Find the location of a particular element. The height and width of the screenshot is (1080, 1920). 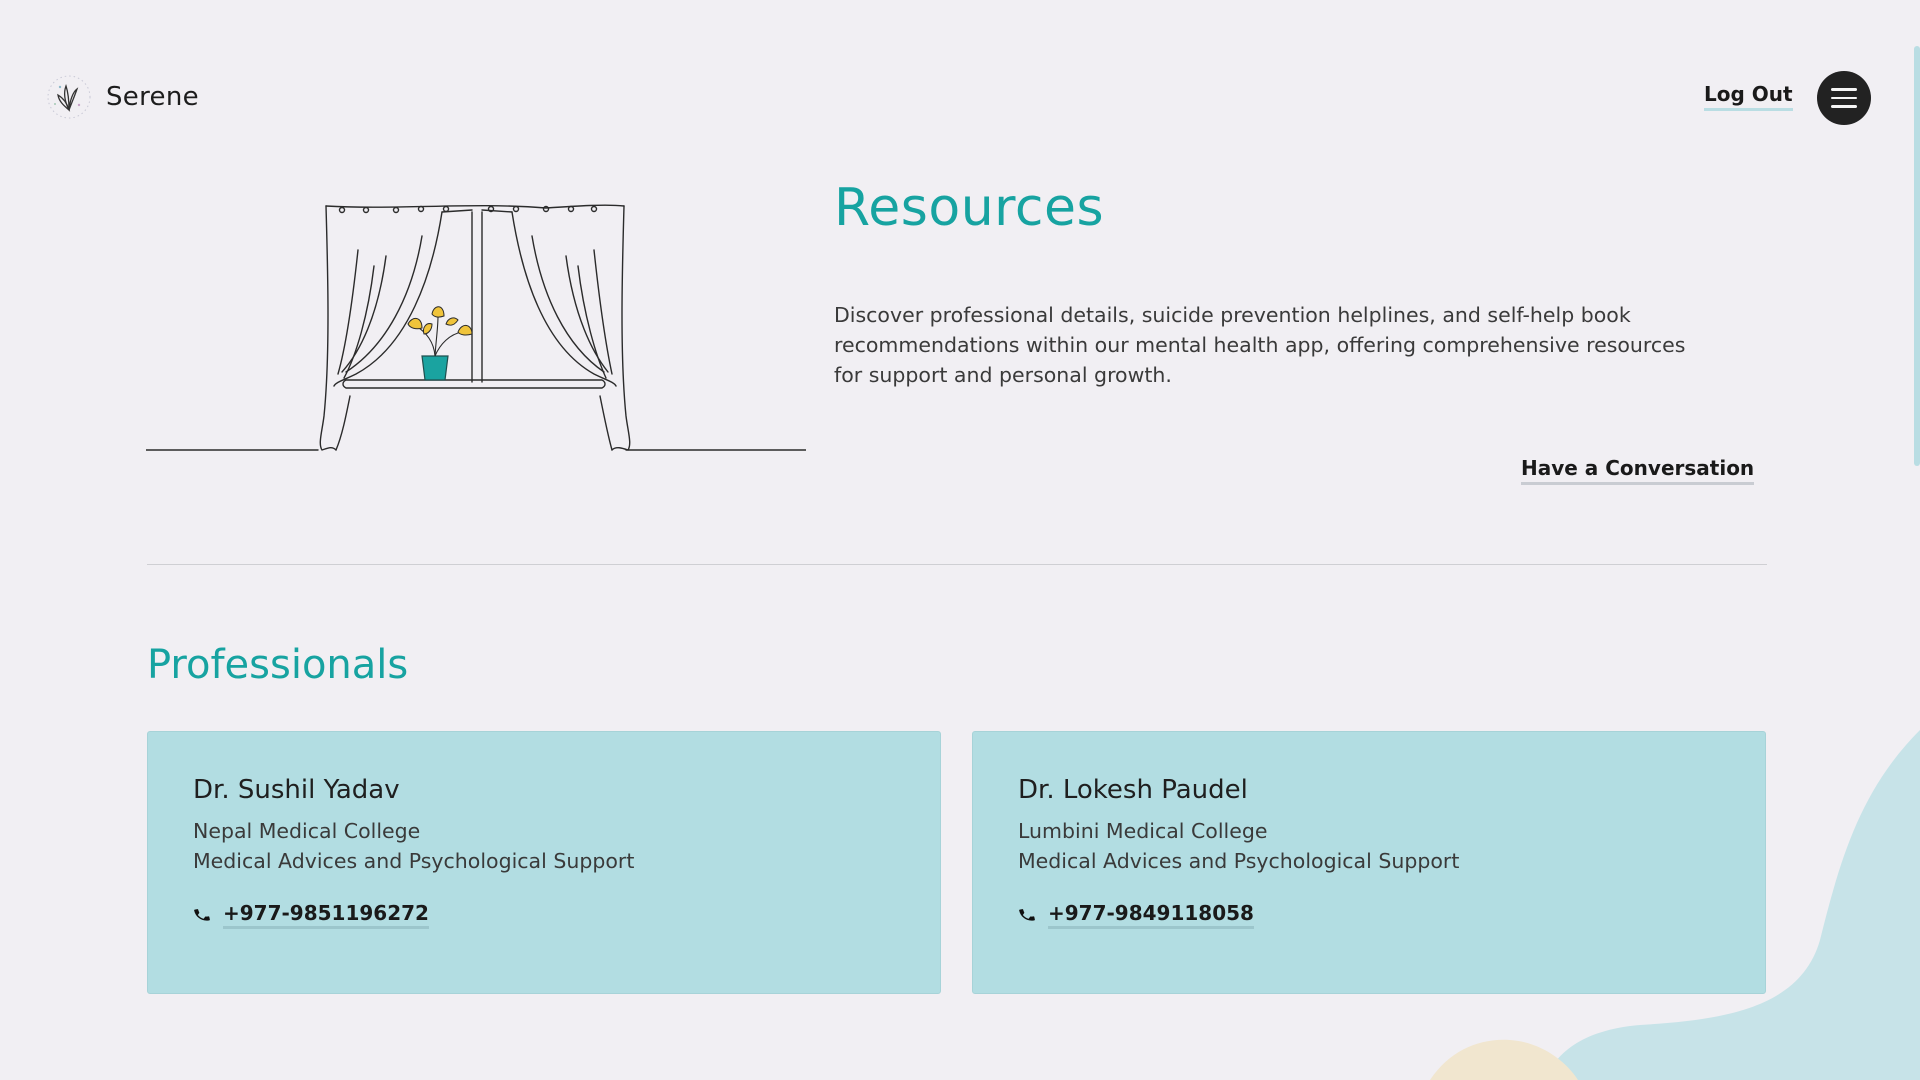

scrollbar-thumb is located at coordinates (1917, 256).